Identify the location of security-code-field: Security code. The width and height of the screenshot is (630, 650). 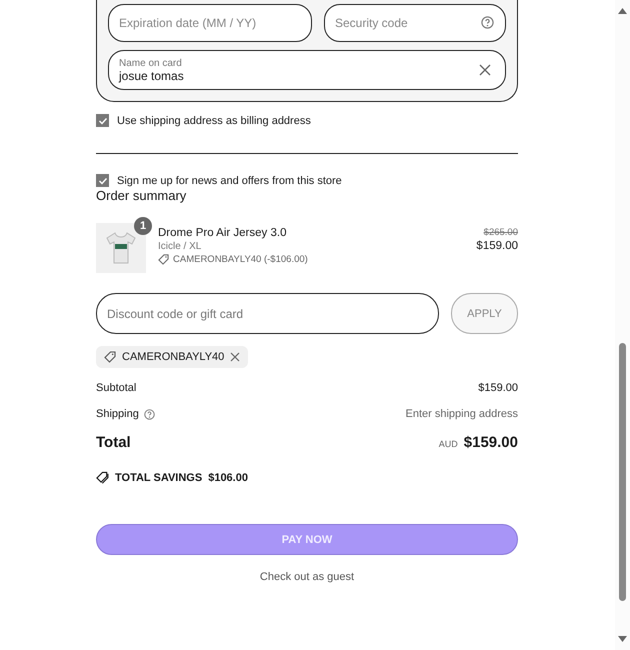
(415, 23).